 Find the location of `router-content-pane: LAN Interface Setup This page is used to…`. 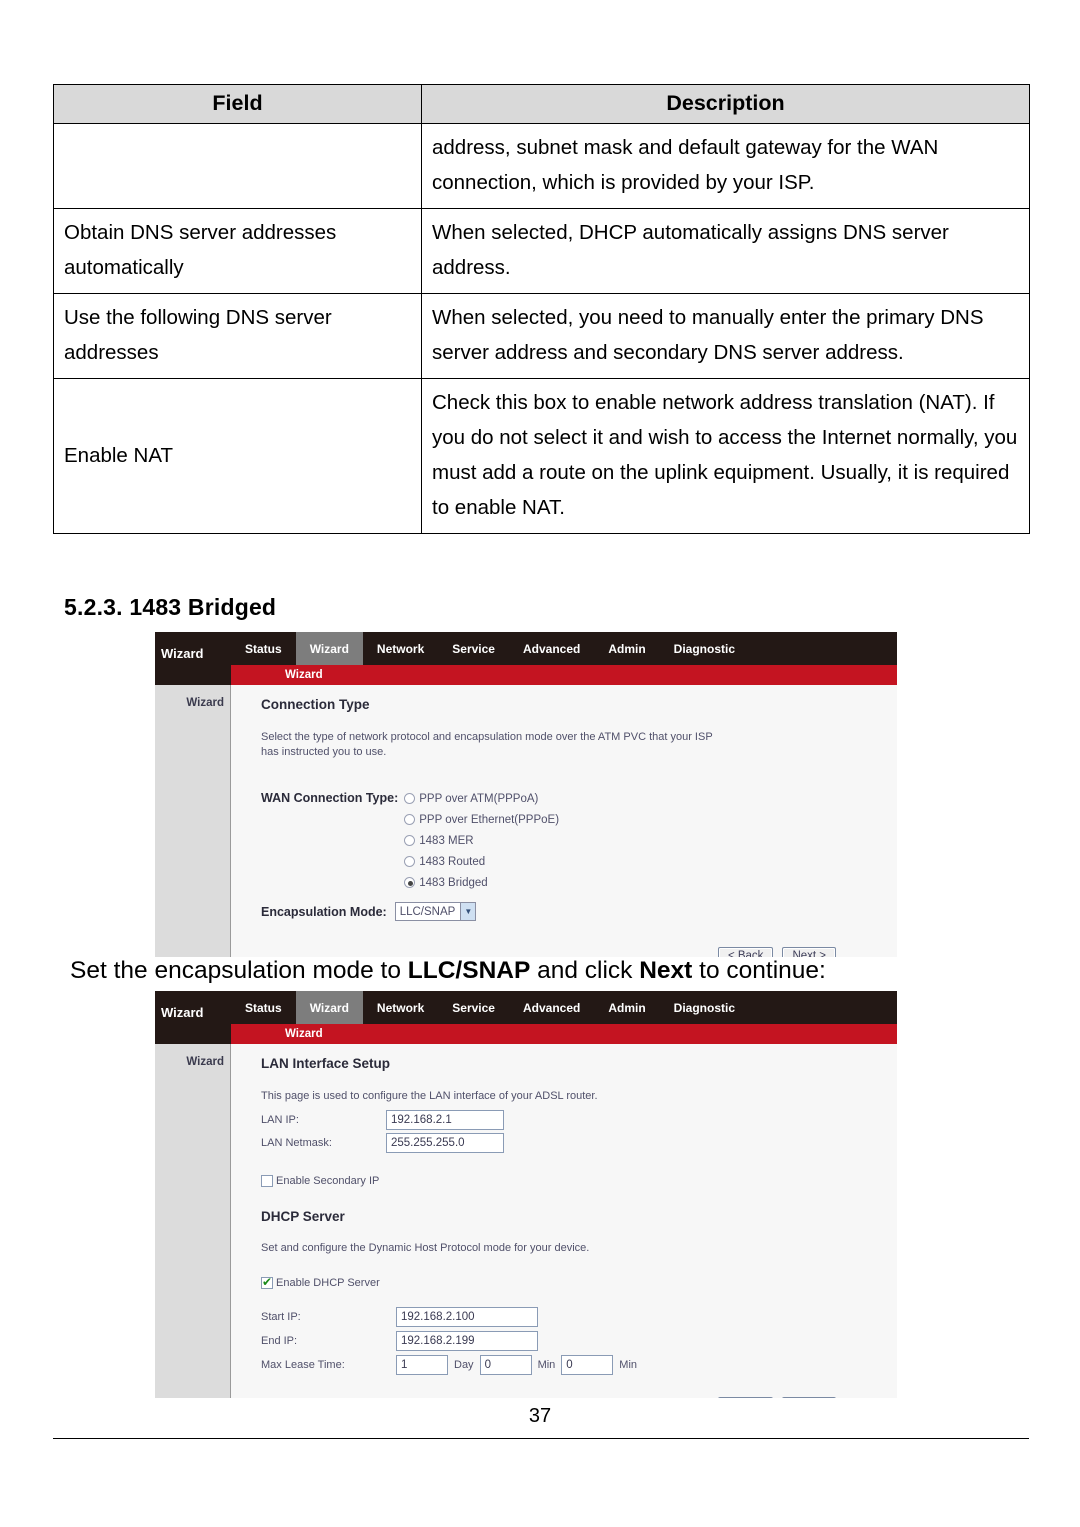

router-content-pane: LAN Interface Setup This page is used to… is located at coordinates (564, 1221).